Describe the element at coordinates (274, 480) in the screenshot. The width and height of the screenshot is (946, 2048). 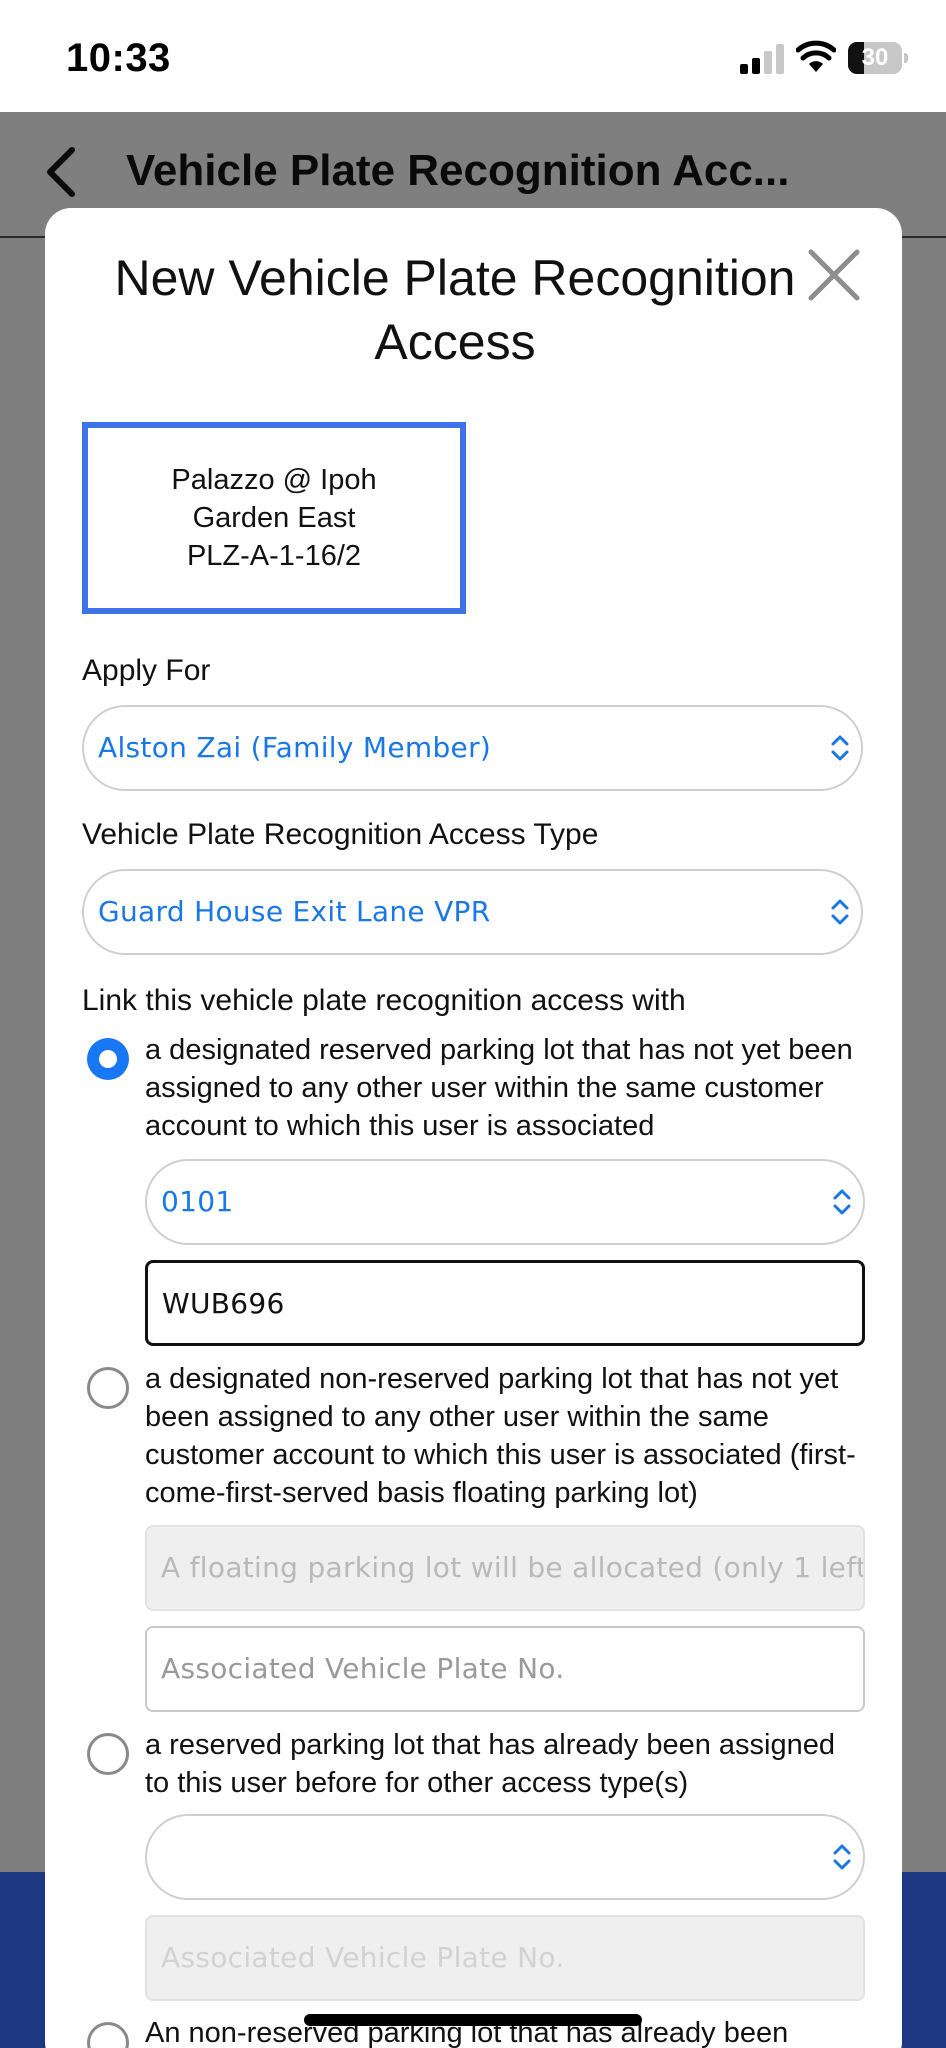
I see `unit-name-line1: Palazzo @ Ipoh` at that location.